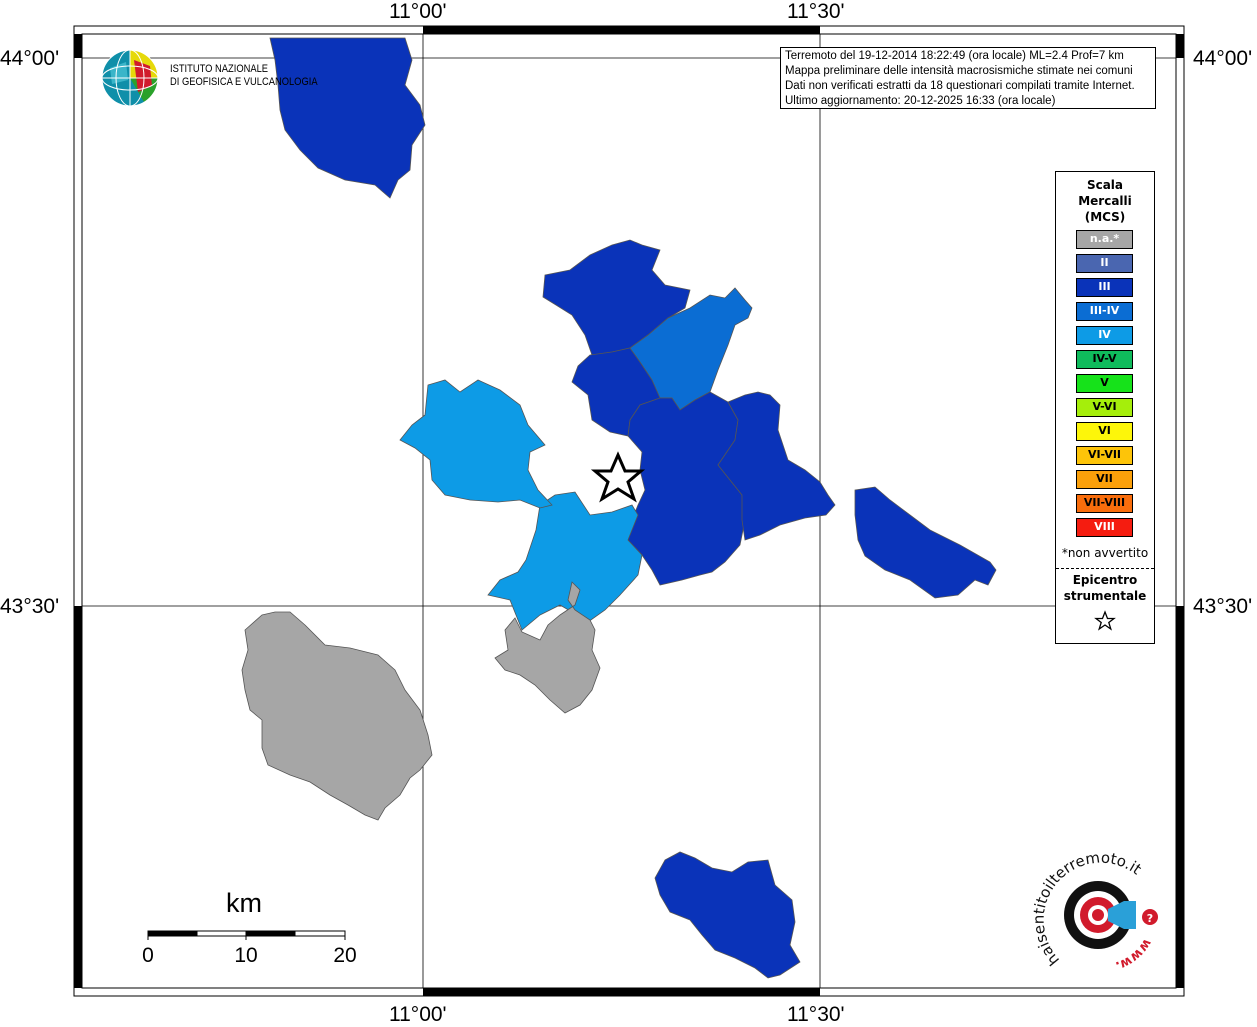  I want to click on legend-epicenter-line2: strumentale, so click(1105, 596).